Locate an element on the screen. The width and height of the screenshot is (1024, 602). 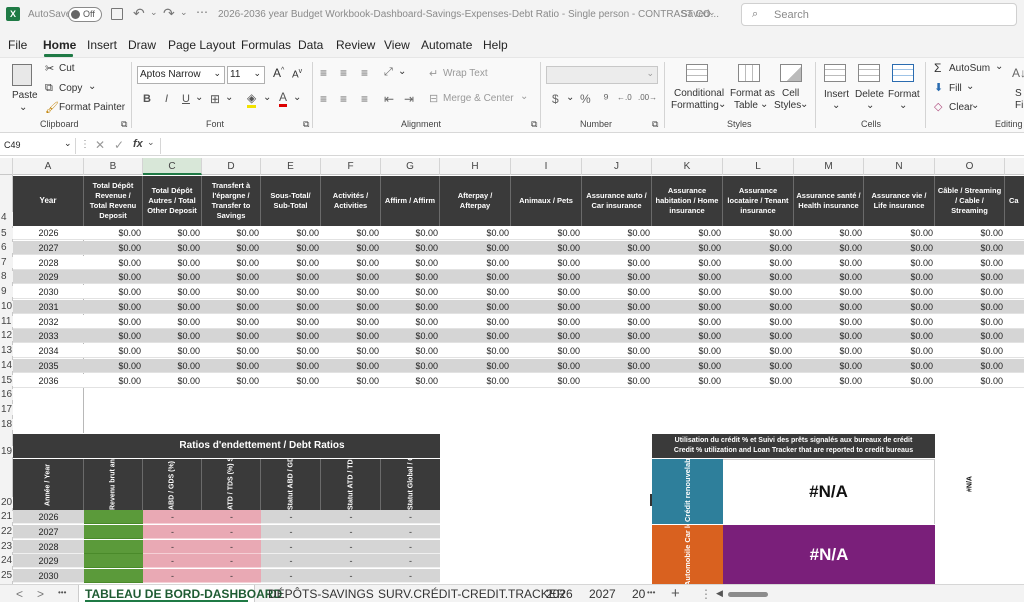
tab-savings: DÉPÔTS-SAVINGS is located at coordinates (321, 594).